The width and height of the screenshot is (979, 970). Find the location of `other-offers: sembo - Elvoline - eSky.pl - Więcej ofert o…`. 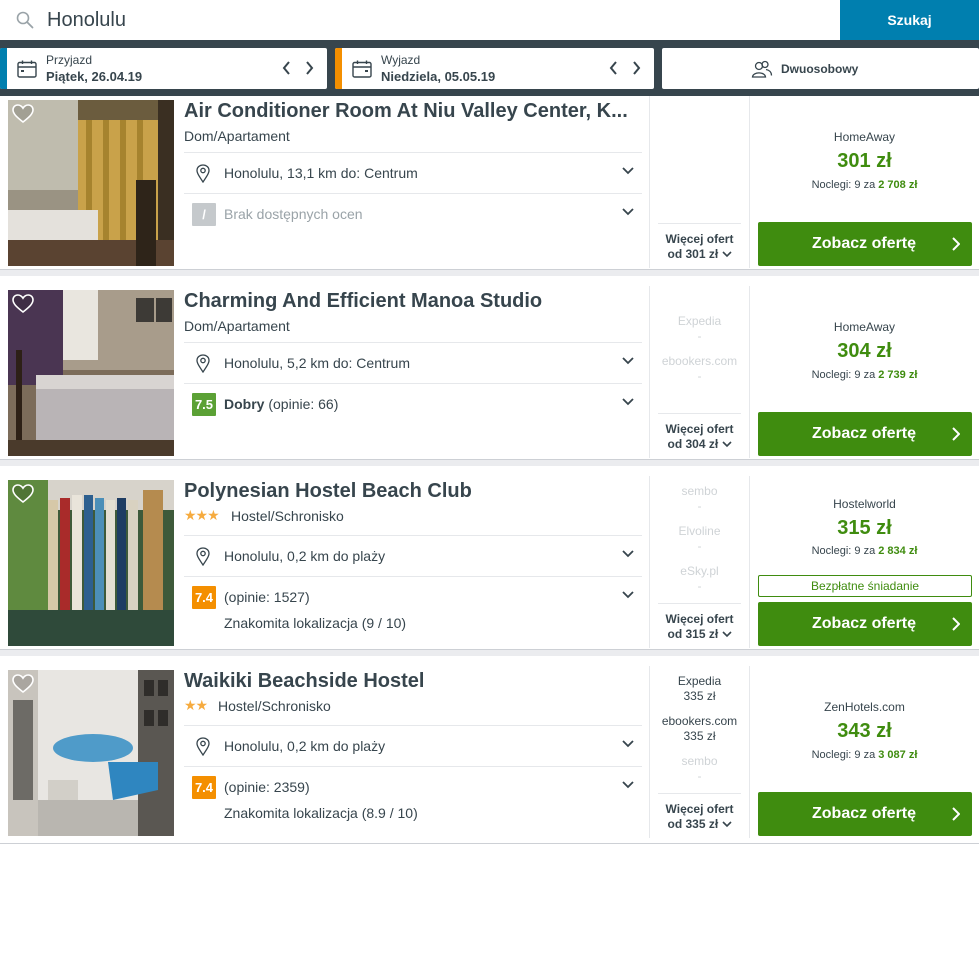

other-offers: sembo - Elvoline - eSky.pl - Więcej ofert o… is located at coordinates (699, 562).